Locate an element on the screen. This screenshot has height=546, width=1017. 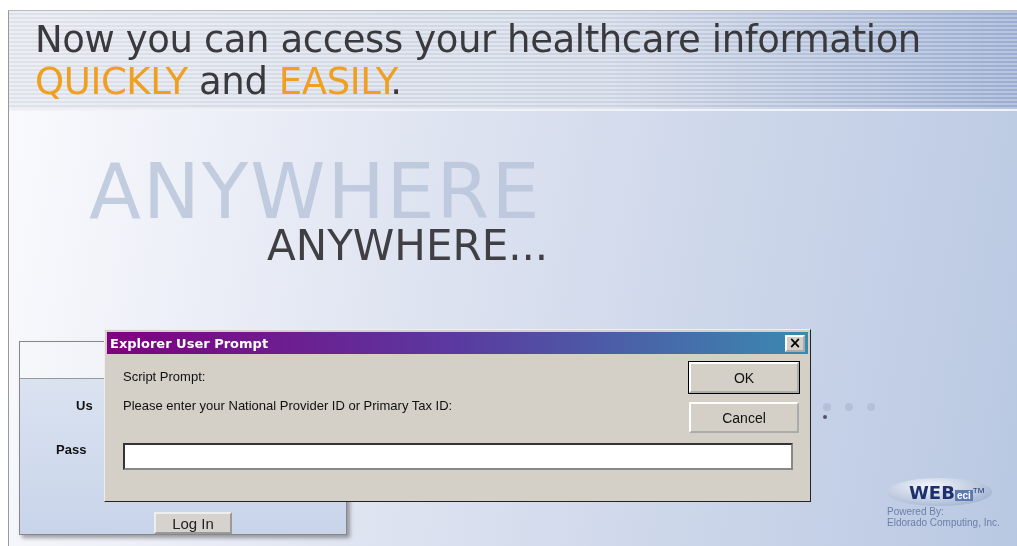
input-field is located at coordinates (458, 456).